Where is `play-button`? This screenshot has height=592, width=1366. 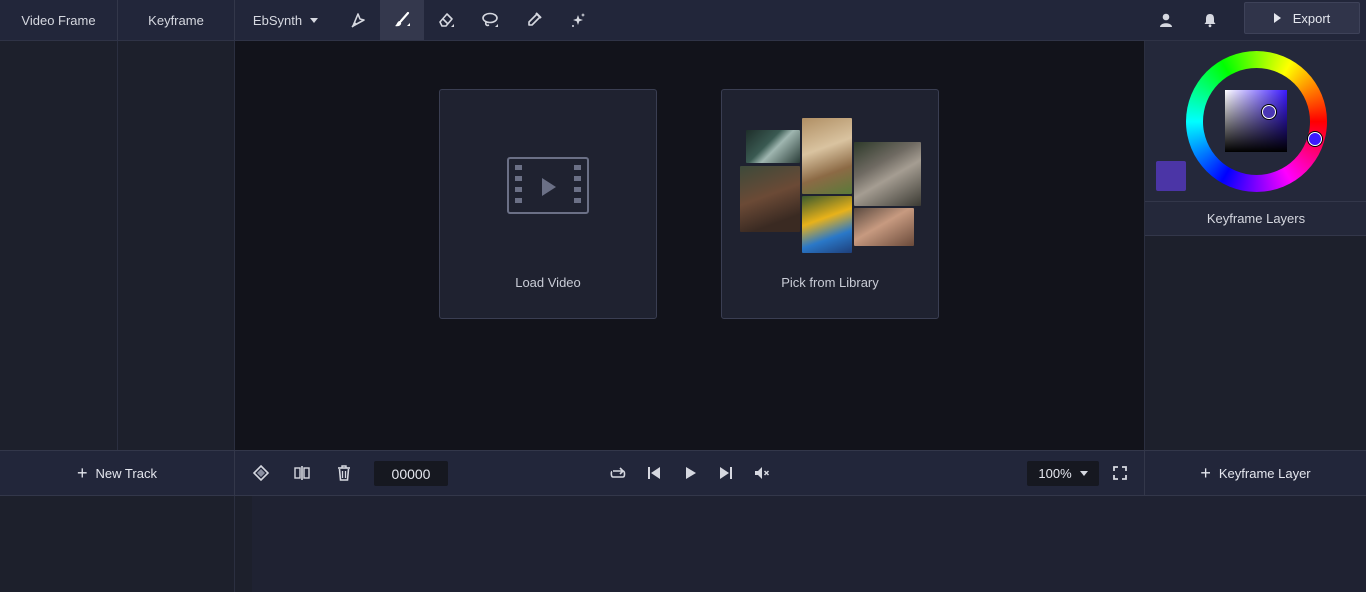
play-button is located at coordinates (690, 473).